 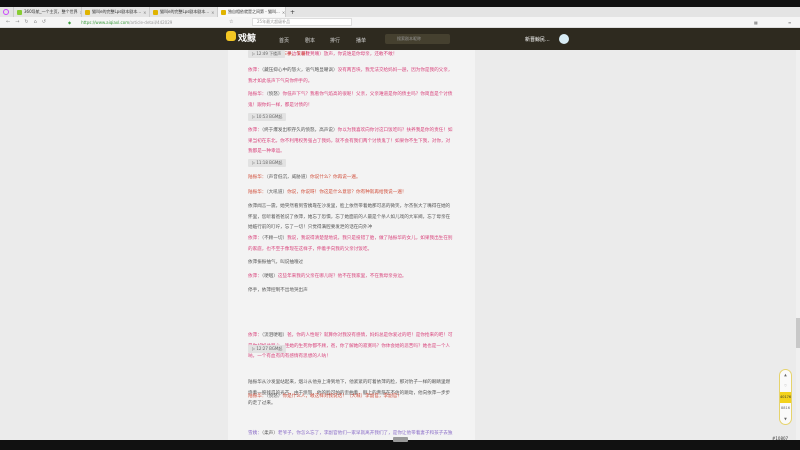 What do you see at coordinates (267, 349) in the screenshot?
I see `bgm-badge: ▷ 12:27 BGM起` at bounding box center [267, 349].